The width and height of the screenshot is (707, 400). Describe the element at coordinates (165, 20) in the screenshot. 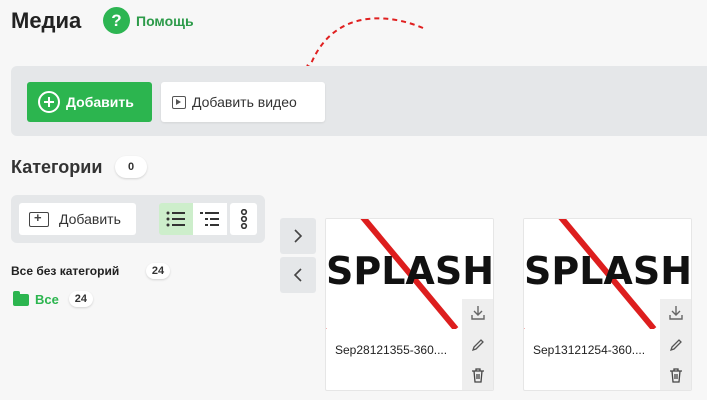

I see `help-label: Помощь` at that location.